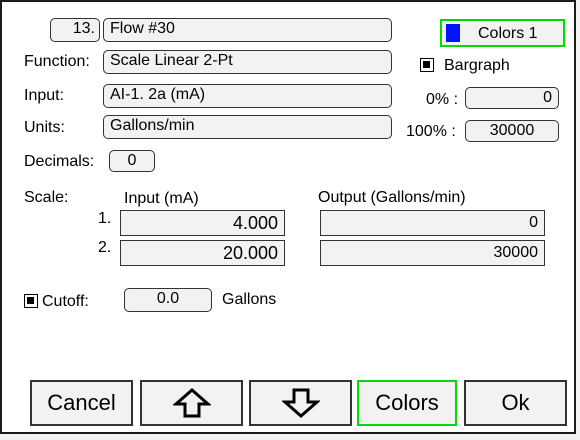 The width and height of the screenshot is (580, 440). Describe the element at coordinates (132, 161) in the screenshot. I see `decimals-field: 0` at that location.